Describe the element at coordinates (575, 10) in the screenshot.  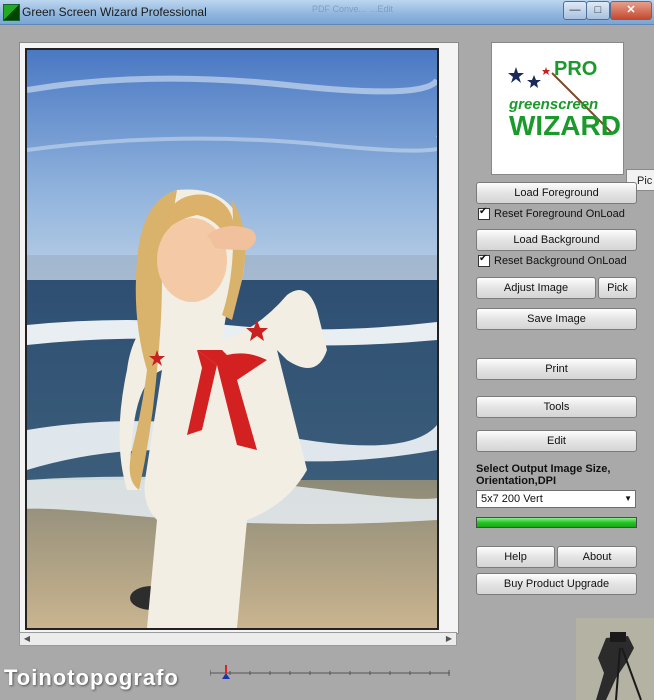
I see `minimize-button: —` at that location.